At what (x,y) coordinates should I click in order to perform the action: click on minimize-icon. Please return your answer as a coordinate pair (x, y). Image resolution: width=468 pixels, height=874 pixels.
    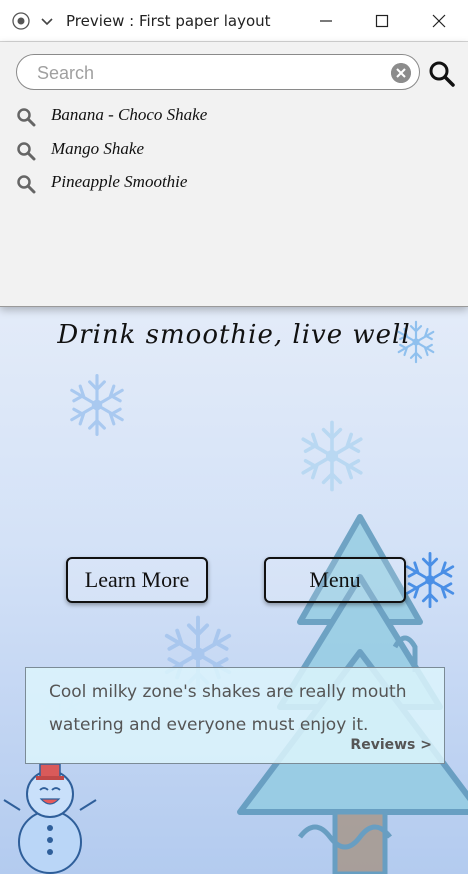
    Looking at the image, I should click on (326, 21).